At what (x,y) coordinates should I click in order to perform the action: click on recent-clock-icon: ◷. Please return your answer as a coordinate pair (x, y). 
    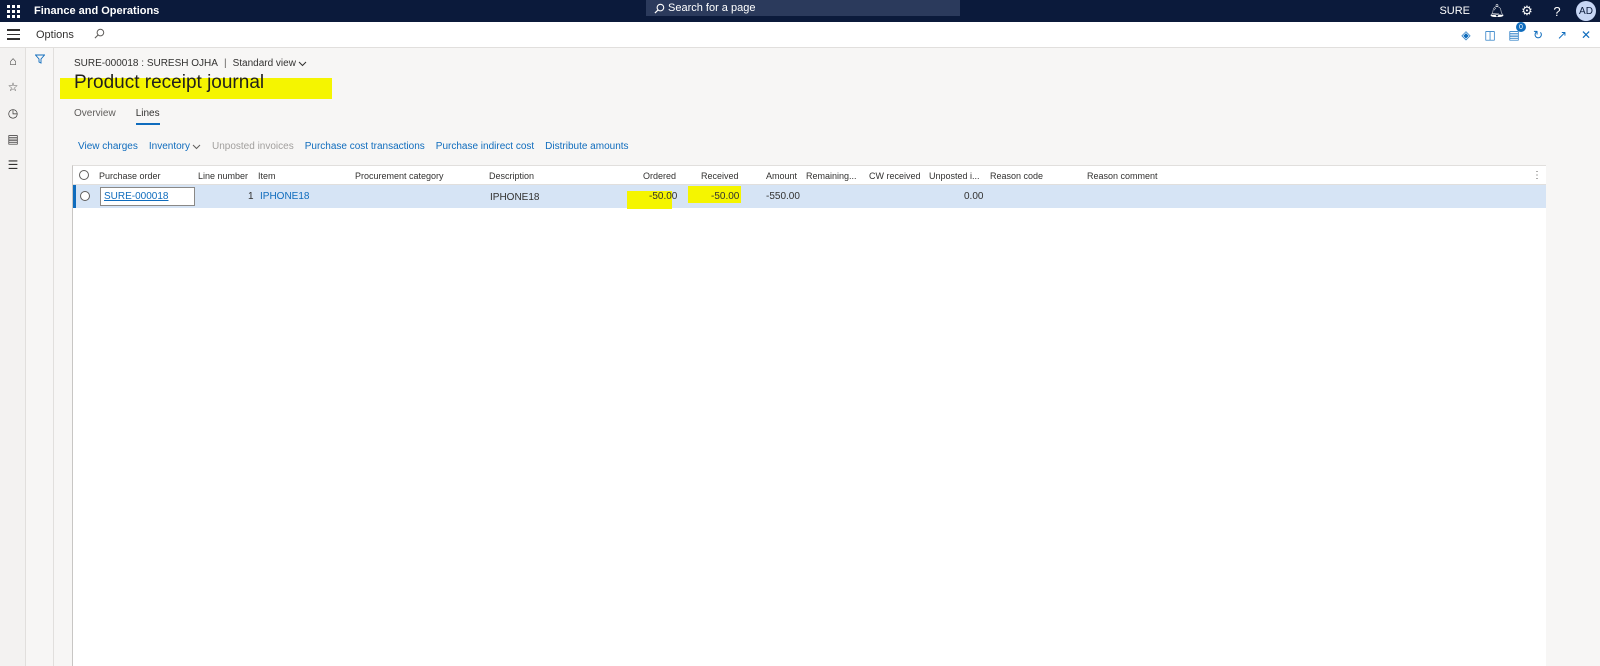
    Looking at the image, I should click on (13, 113).